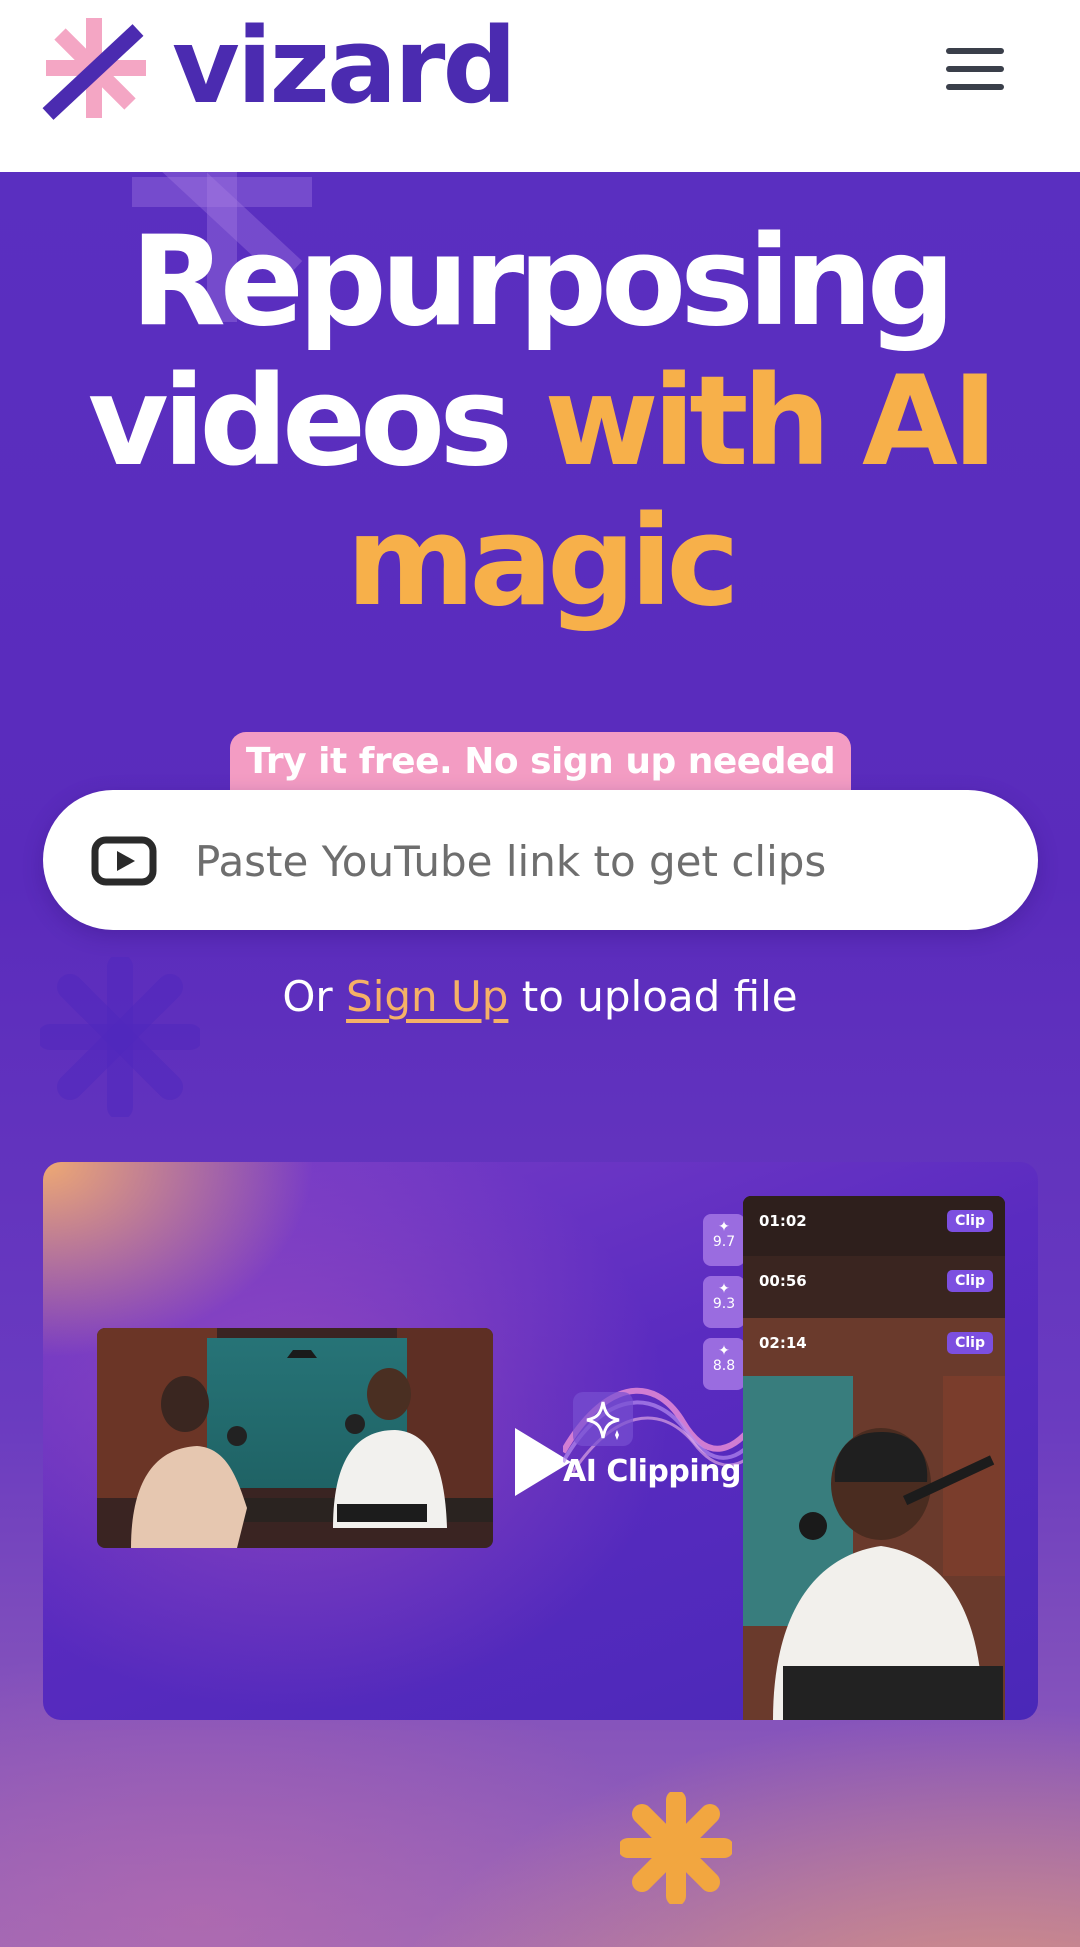  I want to click on clip-timestamp: 02:14, so click(783, 1343).